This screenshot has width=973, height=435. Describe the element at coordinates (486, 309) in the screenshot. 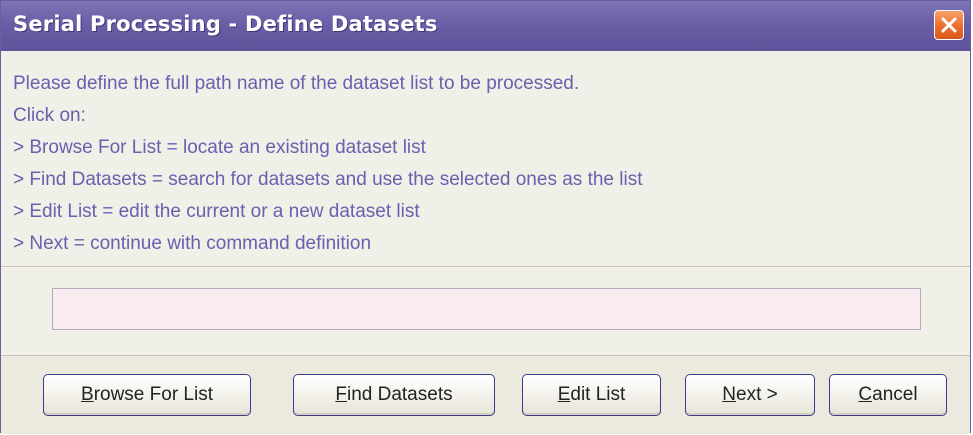

I see `dataset-list-path-input` at that location.